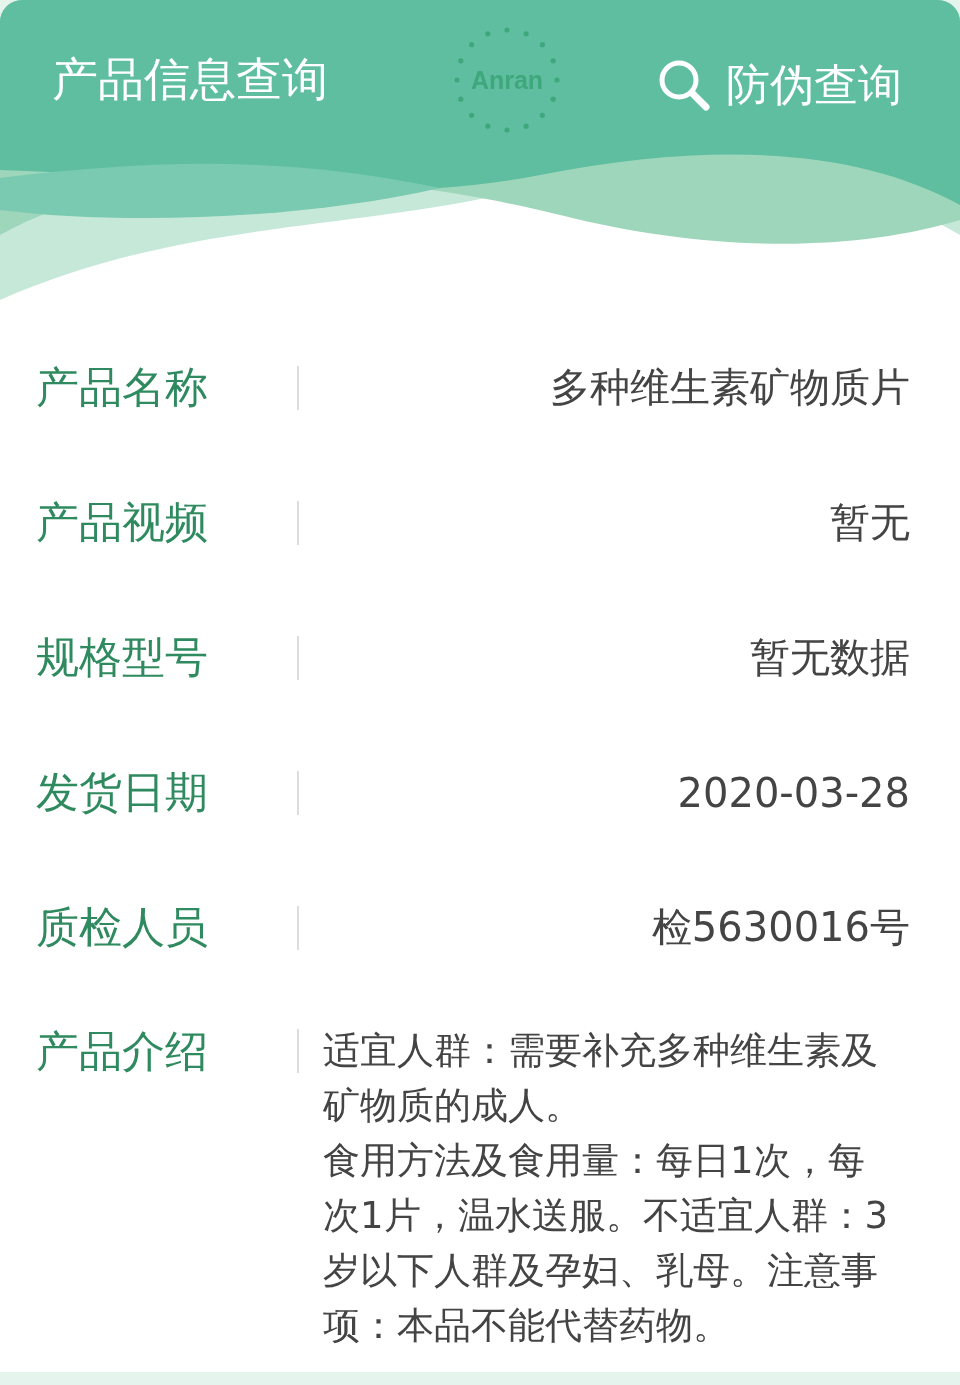 The width and height of the screenshot is (960, 1385). I want to click on field-label: 发货日期, so click(122, 792).